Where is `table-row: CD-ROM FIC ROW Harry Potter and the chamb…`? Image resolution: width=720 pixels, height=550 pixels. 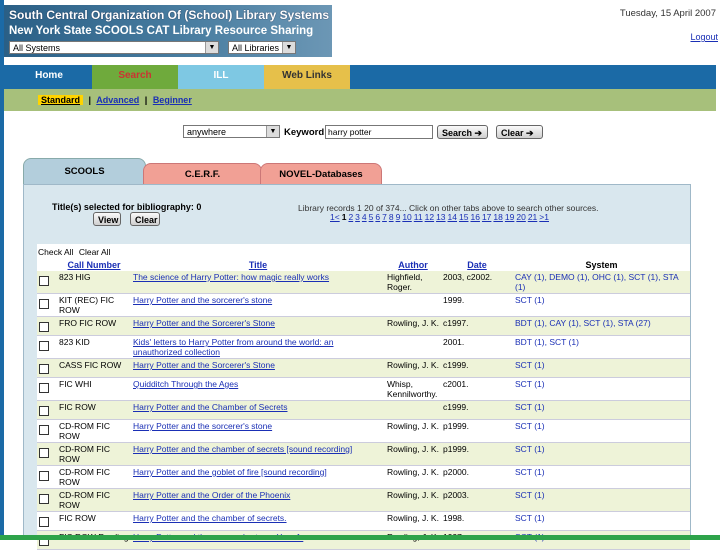
table-row: CD-ROM FIC ROW Harry Potter and the chamb… is located at coordinates (363, 454).